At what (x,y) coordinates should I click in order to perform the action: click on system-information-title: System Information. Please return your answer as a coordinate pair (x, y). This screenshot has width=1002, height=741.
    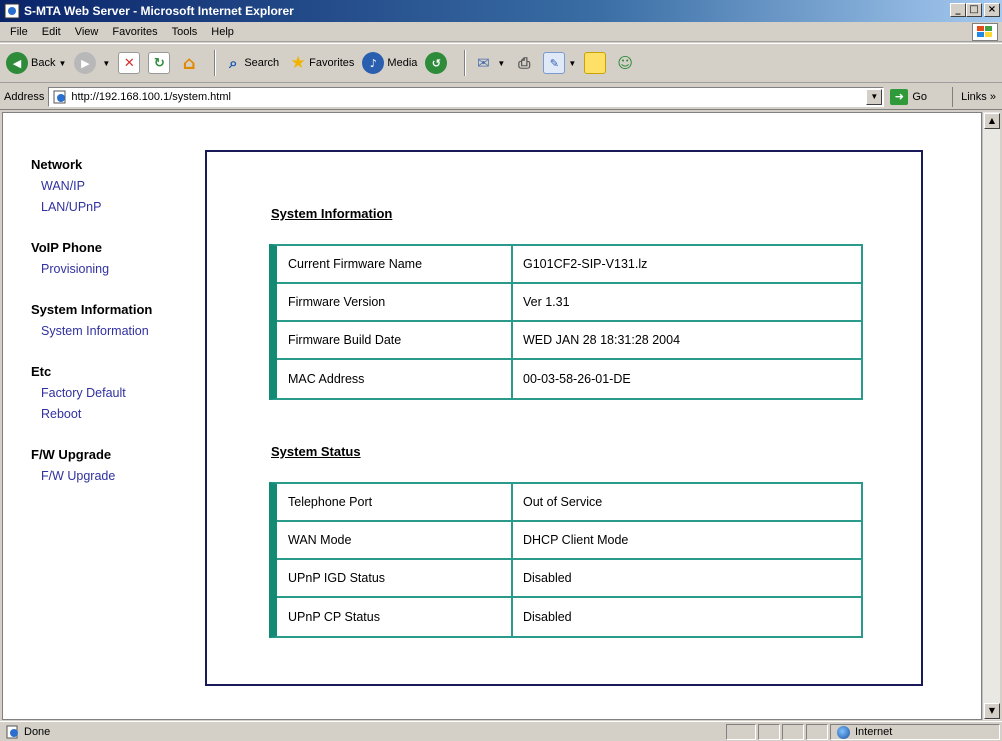
    Looking at the image, I should click on (332, 213).